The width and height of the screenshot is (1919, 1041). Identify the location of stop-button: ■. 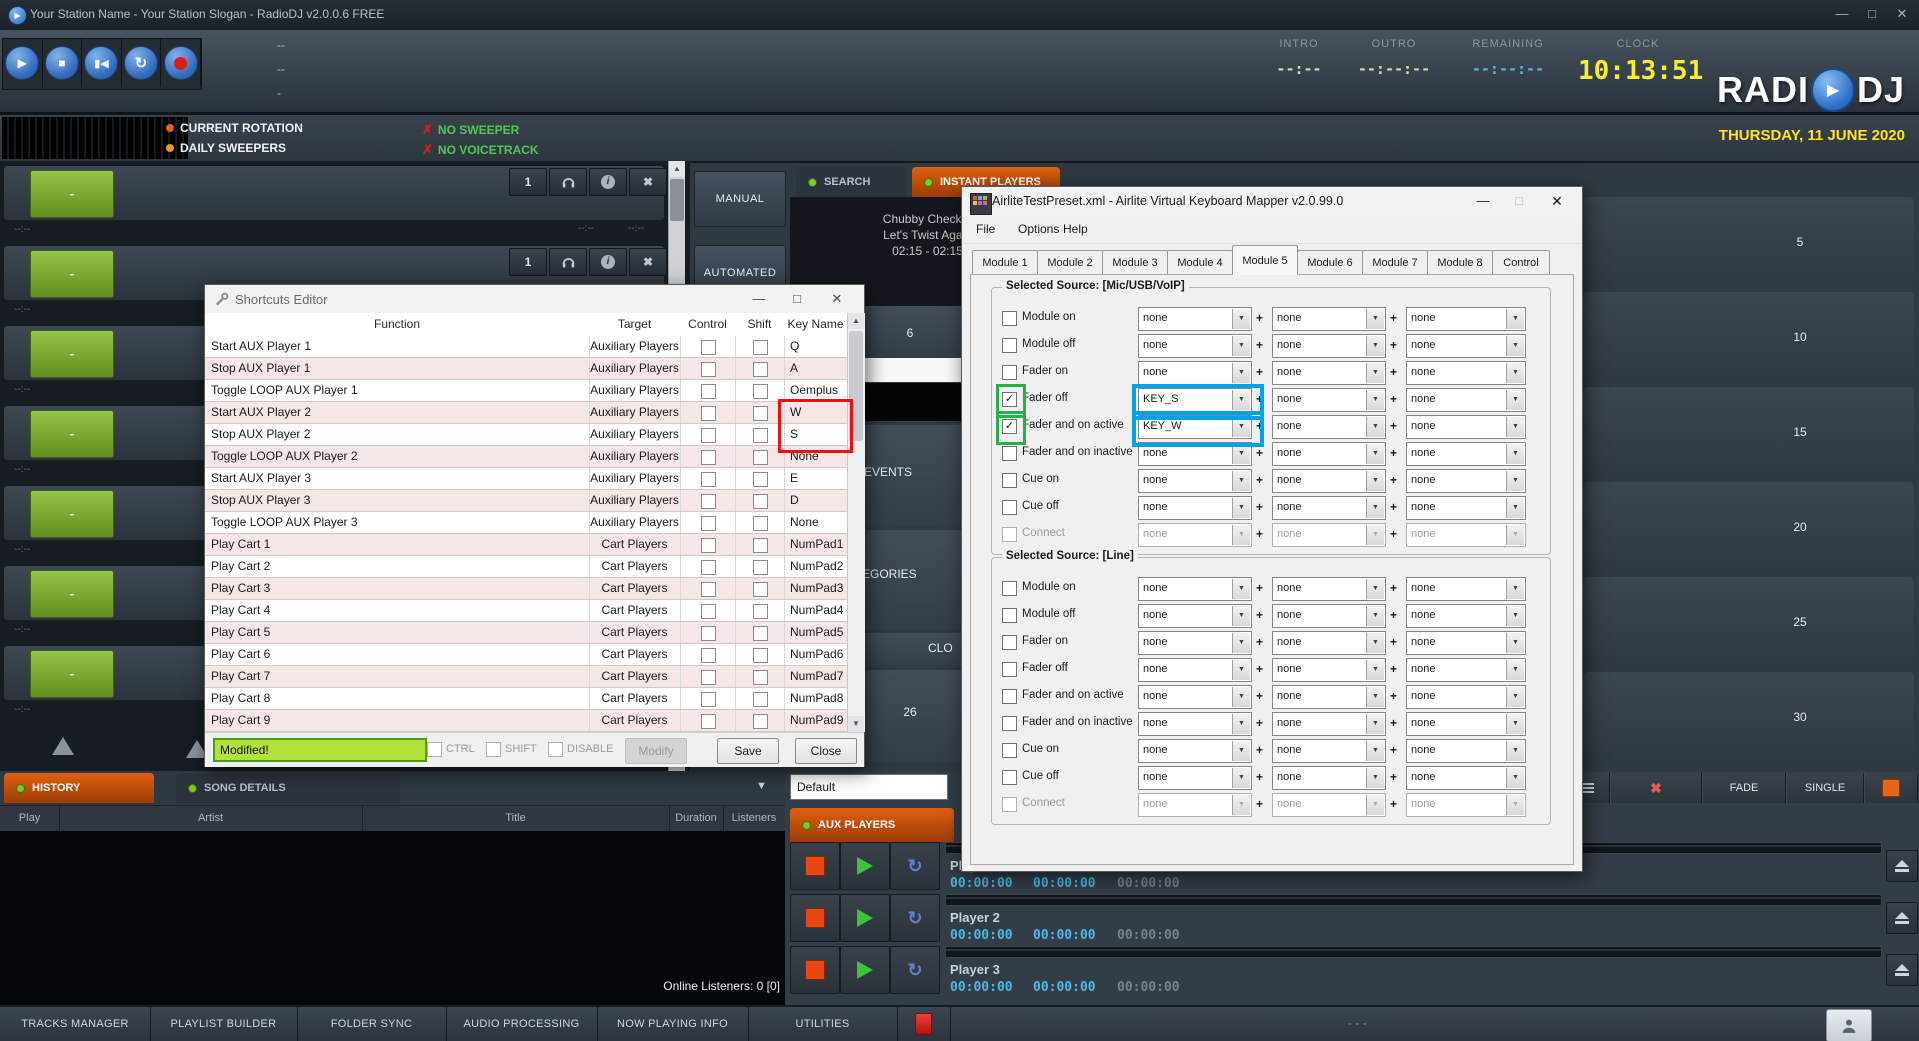
(63, 63).